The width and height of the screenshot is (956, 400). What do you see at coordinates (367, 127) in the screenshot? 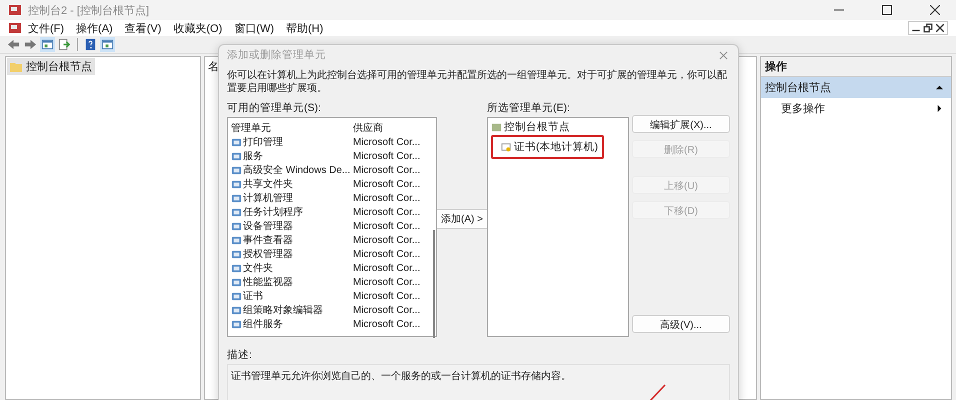
I see `column-header: 供应商` at bounding box center [367, 127].